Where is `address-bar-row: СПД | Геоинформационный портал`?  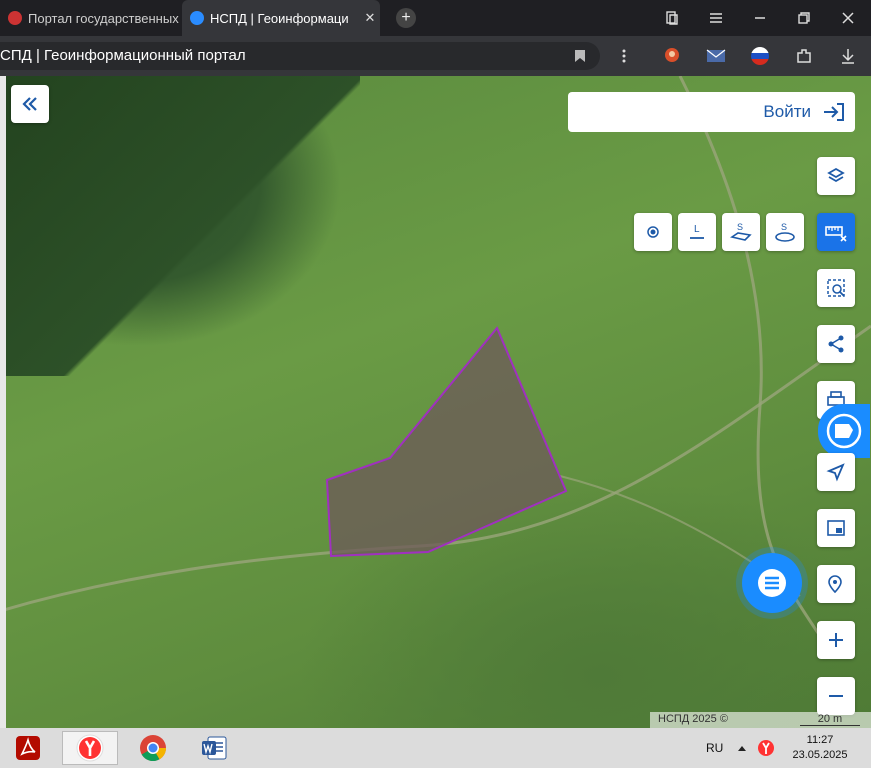
address-bar-row: СПД | Геоинформационный портал is located at coordinates (435, 56).